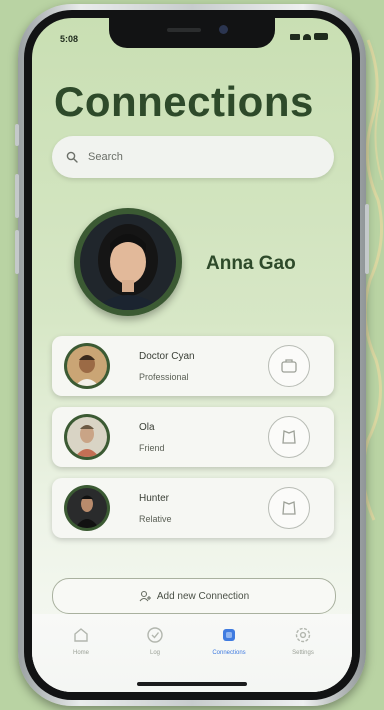 This screenshot has width=384, height=710. I want to click on tab-log: Log, so click(155, 653).